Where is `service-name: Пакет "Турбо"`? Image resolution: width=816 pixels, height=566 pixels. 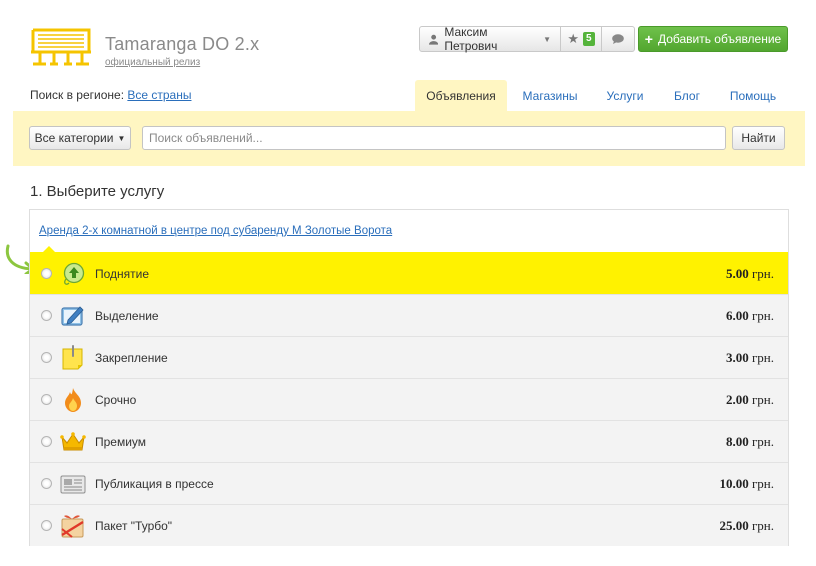 service-name: Пакет "Турбо" is located at coordinates (134, 525).